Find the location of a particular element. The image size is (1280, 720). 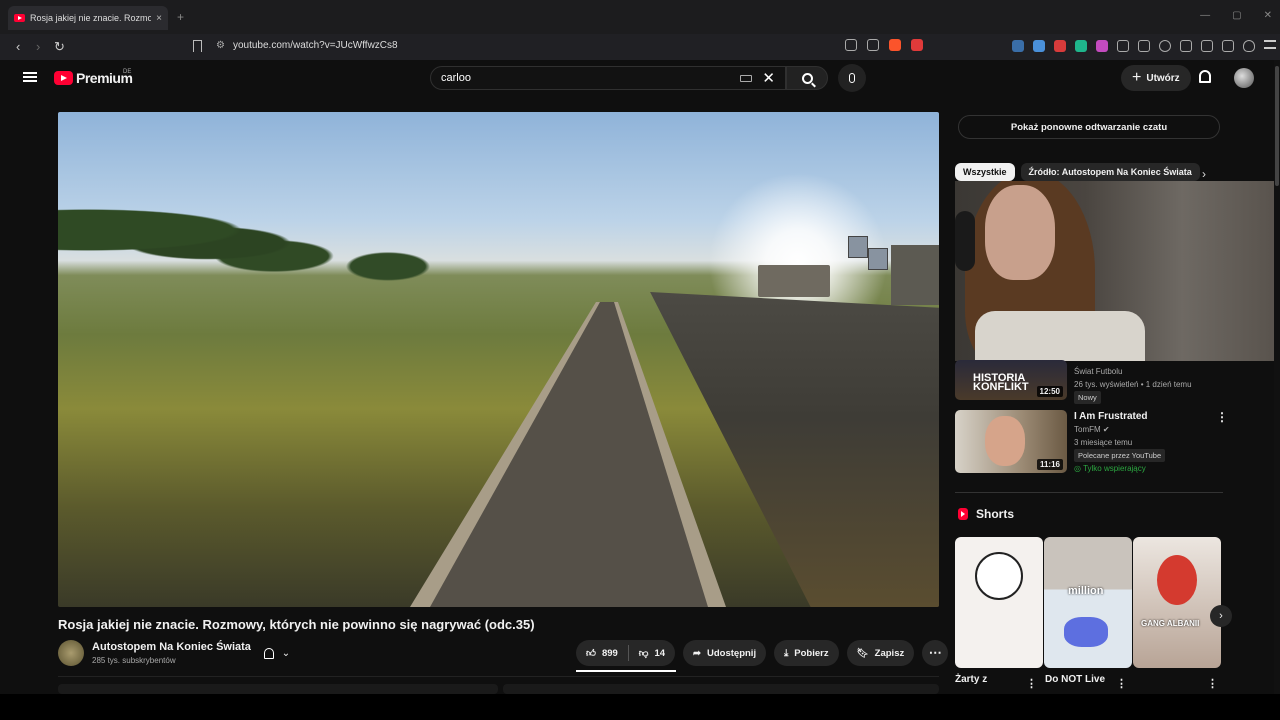

back-button: ‹ is located at coordinates (18, 46).